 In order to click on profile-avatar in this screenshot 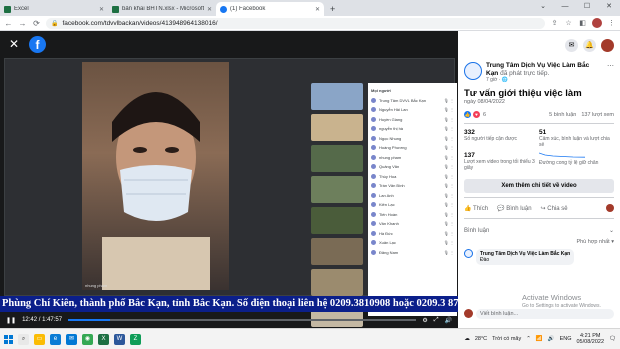, I will do `click(597, 23)`.